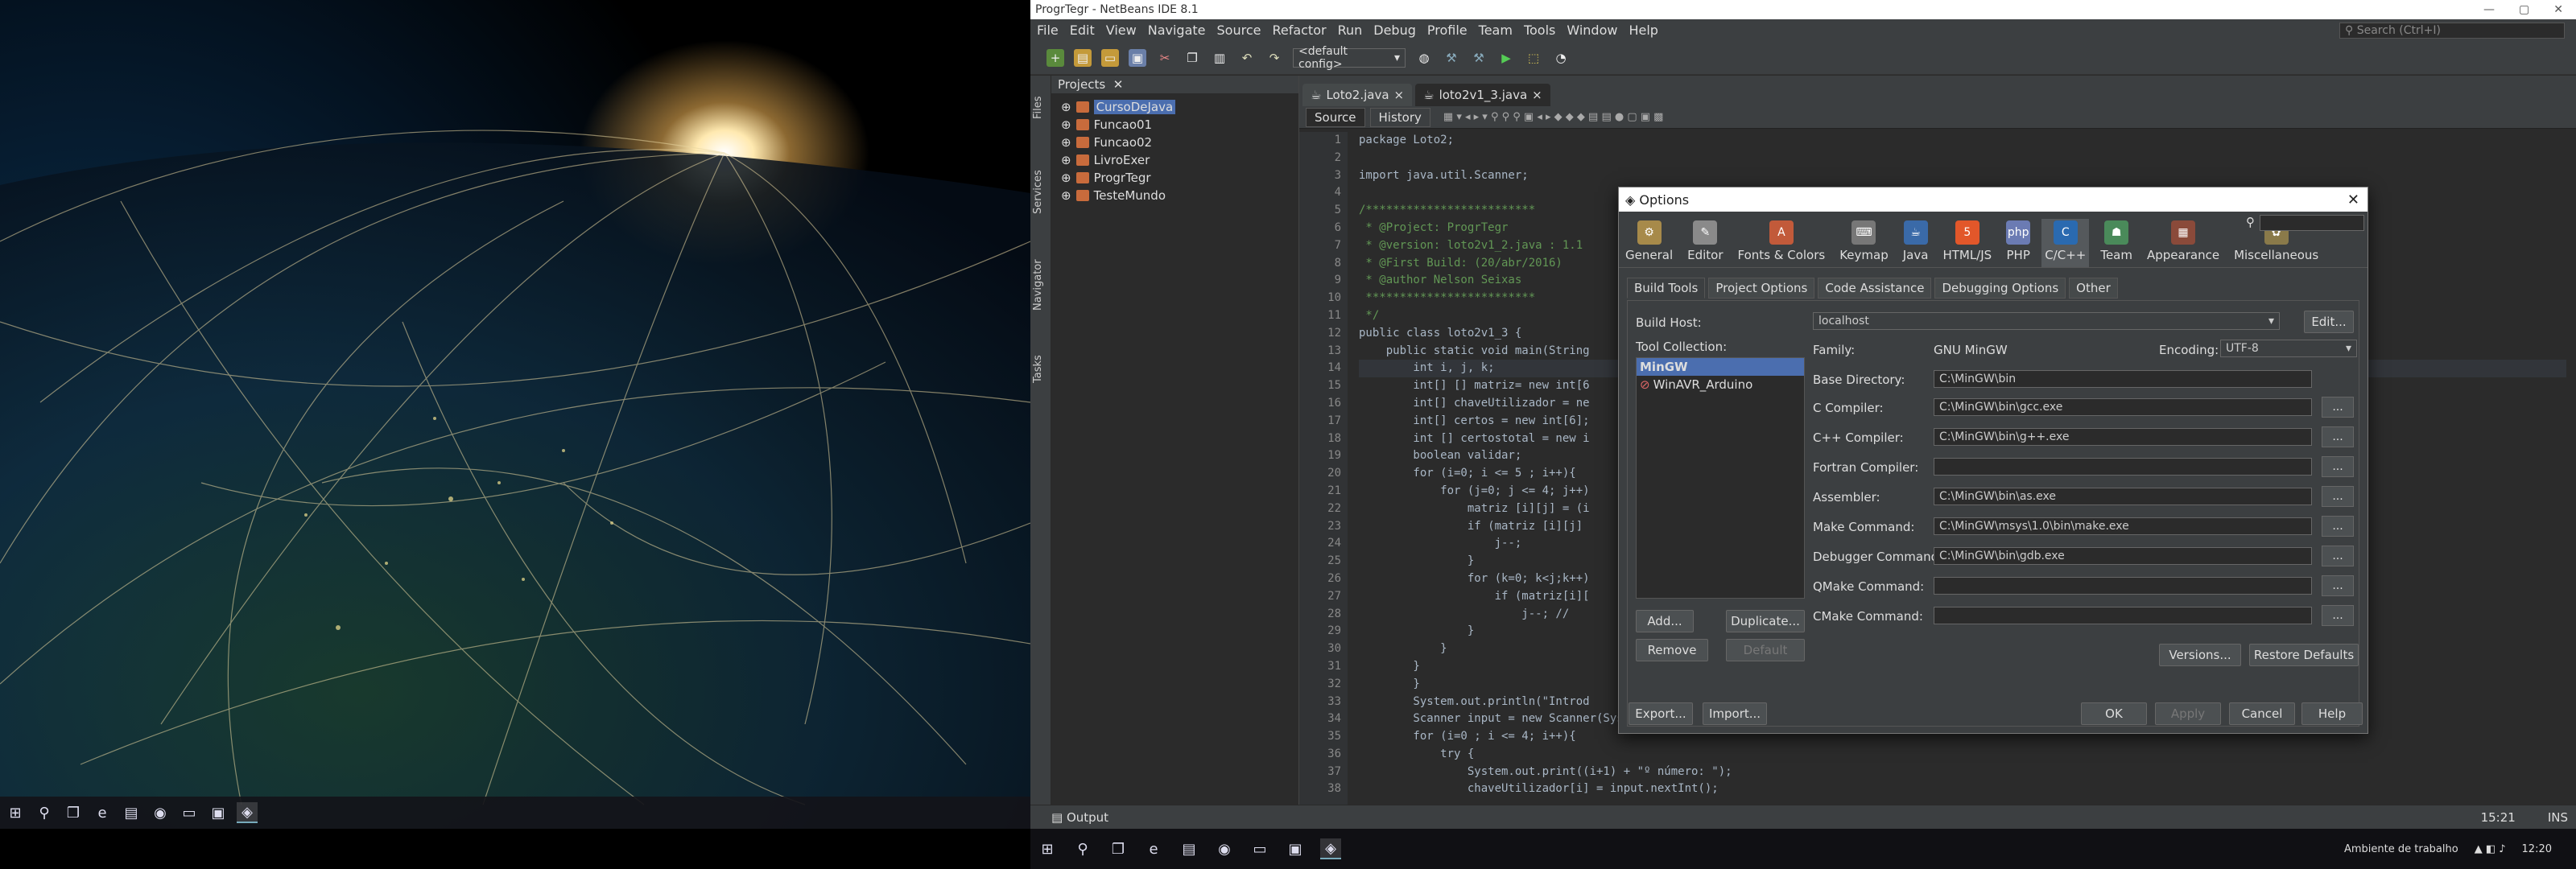  Describe the element at coordinates (1083, 57) in the screenshot. I see `new-file-icon: ▤` at that location.